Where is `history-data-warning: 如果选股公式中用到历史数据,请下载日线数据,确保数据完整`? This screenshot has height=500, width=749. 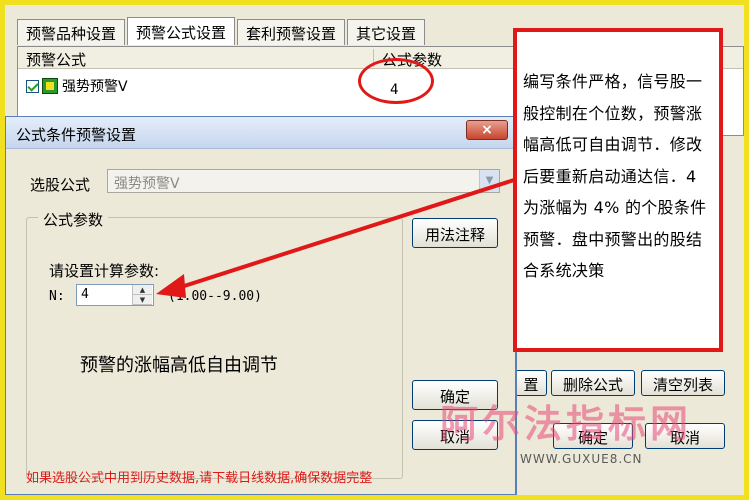 history-data-warning: 如果选股公式中用到历史数据,请下载日线数据,确保数据完整 is located at coordinates (199, 478).